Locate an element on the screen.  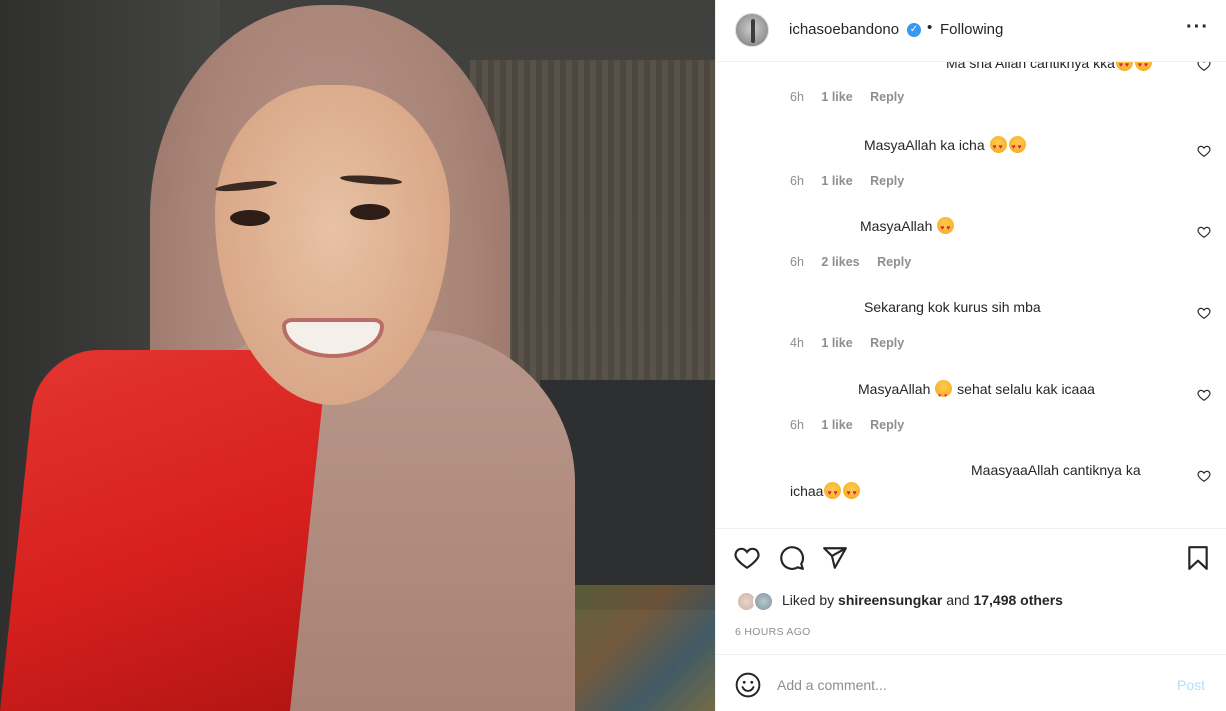
photo-background-rug is located at coordinates (637, 648).